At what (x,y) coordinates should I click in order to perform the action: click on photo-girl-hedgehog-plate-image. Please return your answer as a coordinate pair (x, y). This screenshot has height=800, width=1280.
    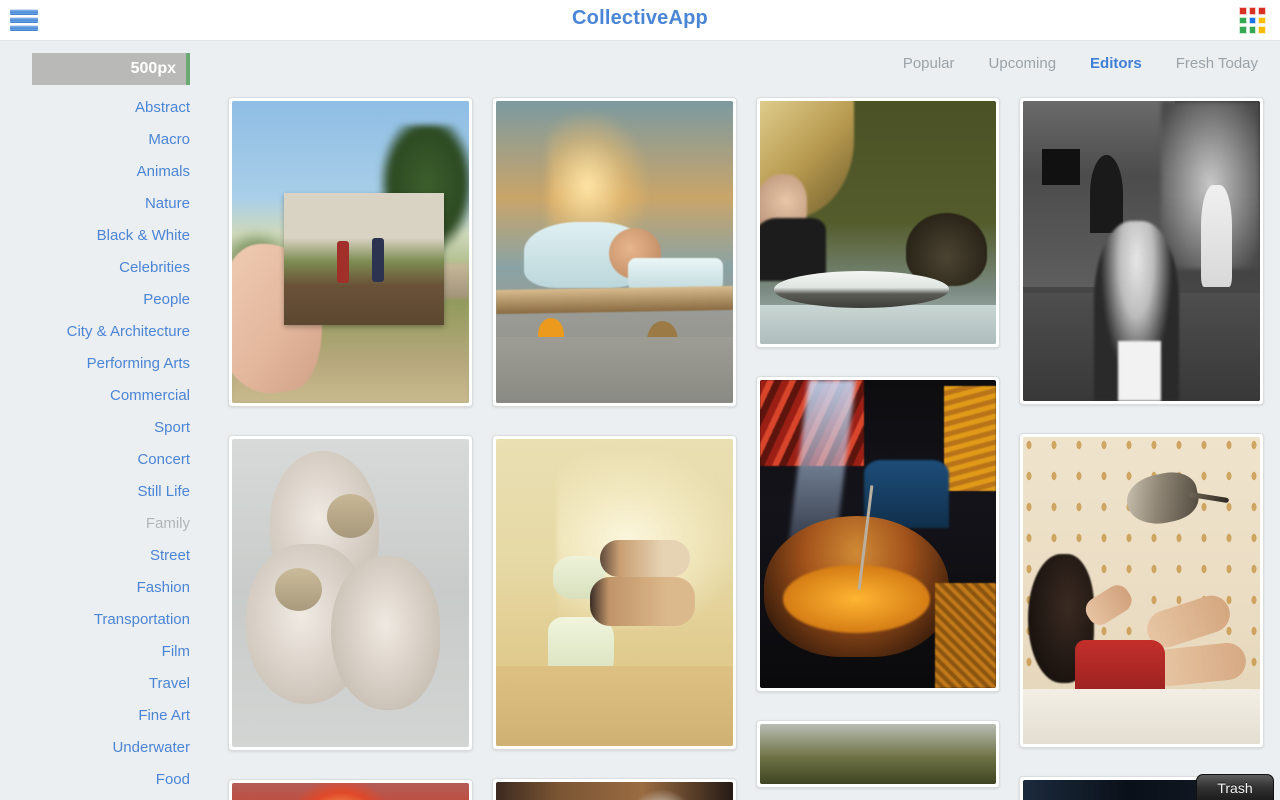
    Looking at the image, I should click on (878, 222).